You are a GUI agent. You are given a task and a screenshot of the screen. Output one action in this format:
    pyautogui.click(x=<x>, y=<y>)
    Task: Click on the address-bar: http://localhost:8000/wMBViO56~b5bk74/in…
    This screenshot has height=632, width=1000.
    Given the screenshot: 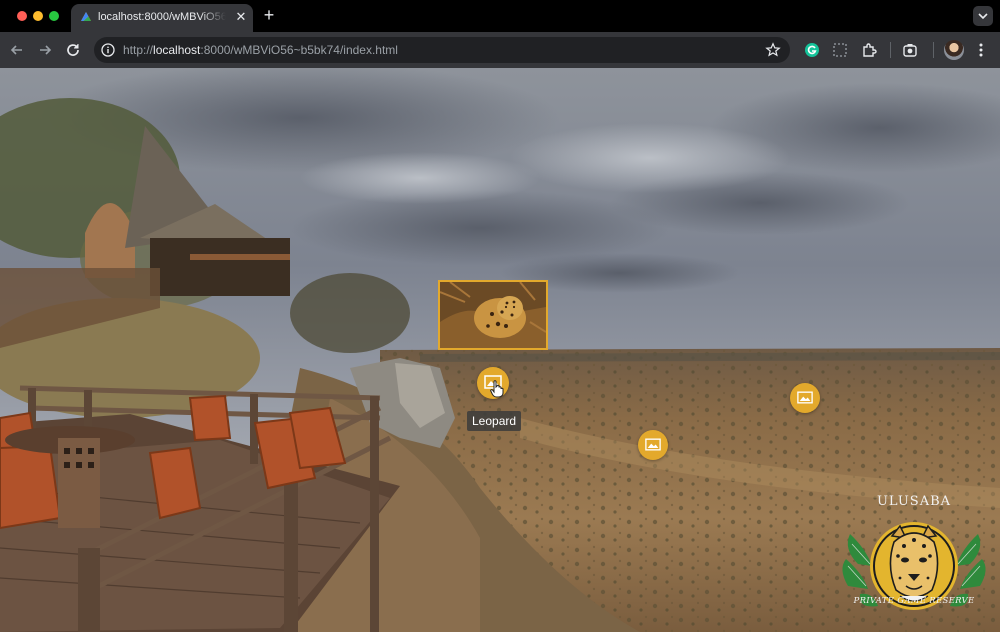 What is the action you would take?
    pyautogui.click(x=442, y=50)
    